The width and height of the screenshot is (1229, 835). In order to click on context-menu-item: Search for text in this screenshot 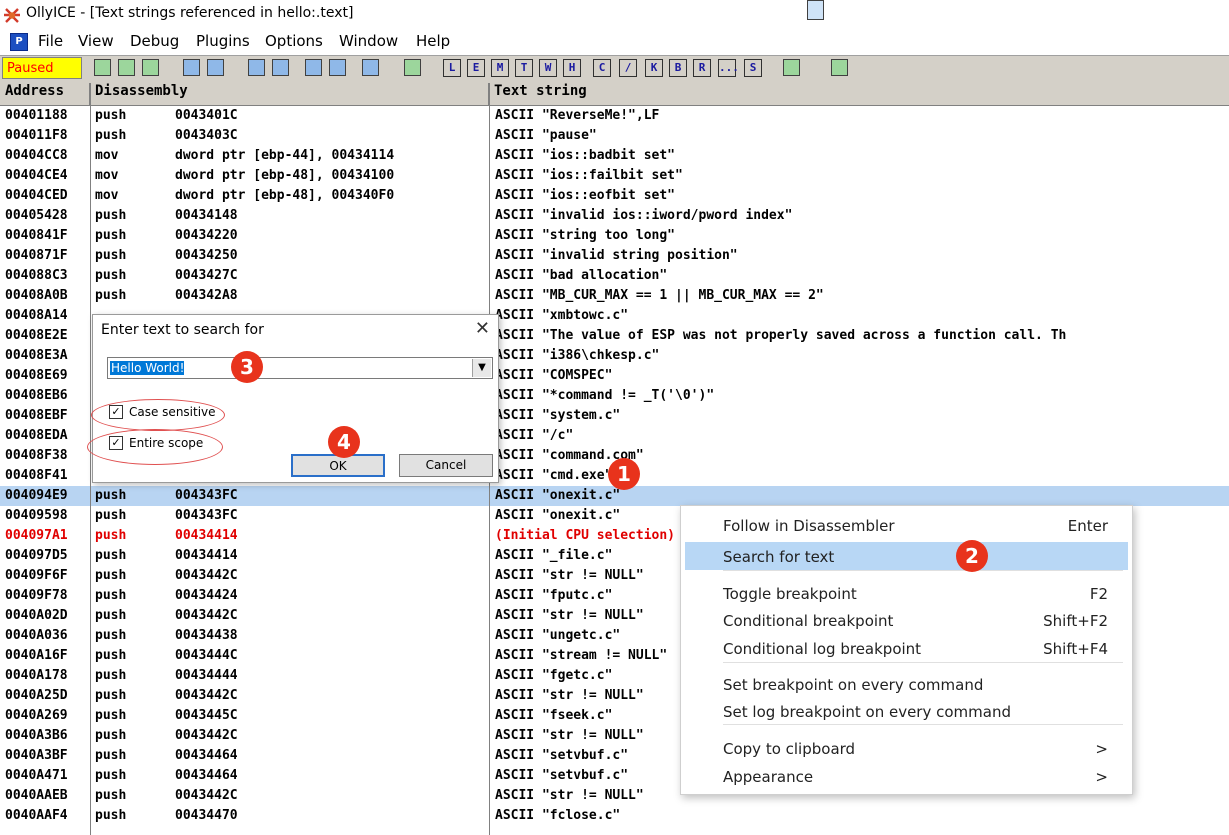, I will do `click(906, 556)`.